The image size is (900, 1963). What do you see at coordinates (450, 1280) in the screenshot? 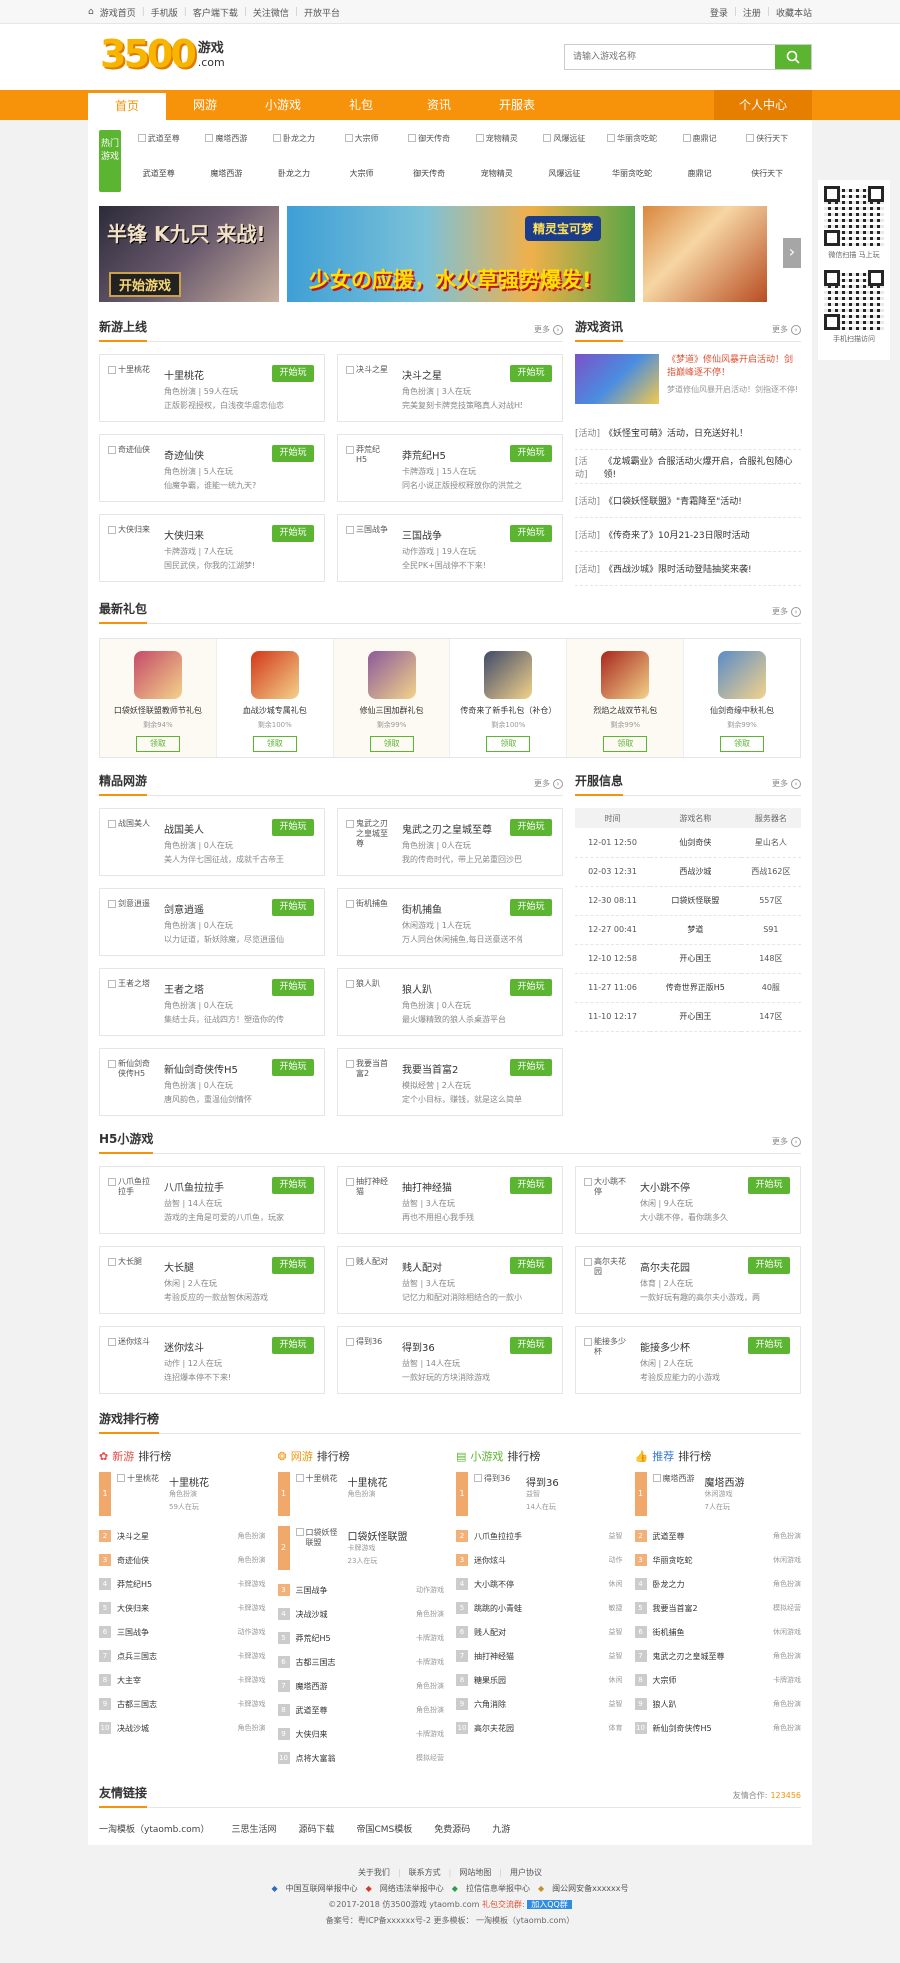
I see `game-card: 贱人配对 贱人配对益智 | 3人在玩记忆力和配对消除相结合的一款小游戏 开始玩` at bounding box center [450, 1280].